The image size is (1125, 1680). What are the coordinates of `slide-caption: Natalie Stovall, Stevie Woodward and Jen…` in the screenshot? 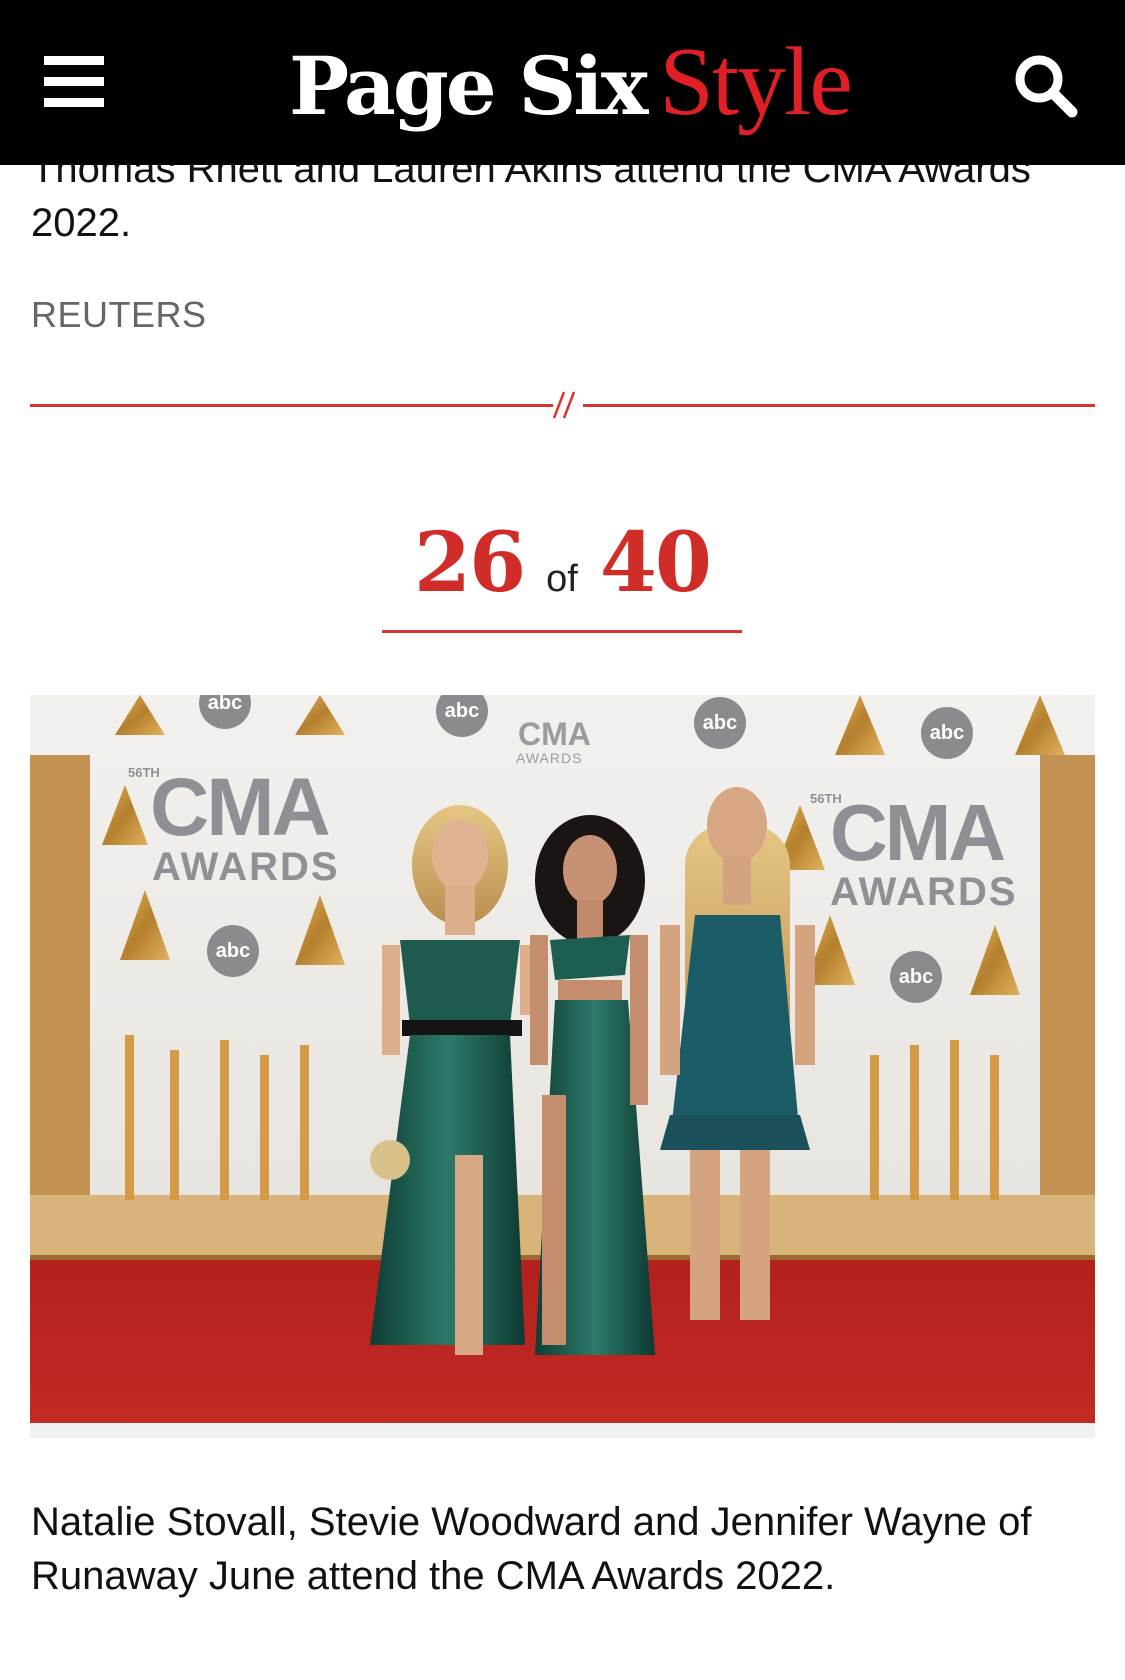 It's located at (531, 1549).